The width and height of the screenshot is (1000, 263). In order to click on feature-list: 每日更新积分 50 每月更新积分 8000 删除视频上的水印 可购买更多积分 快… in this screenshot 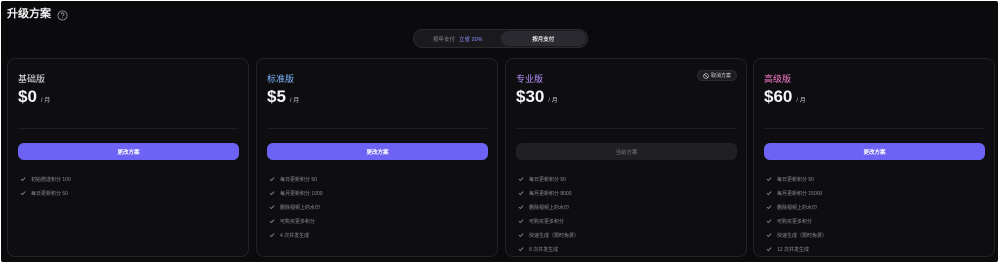, I will do `click(548, 214)`.